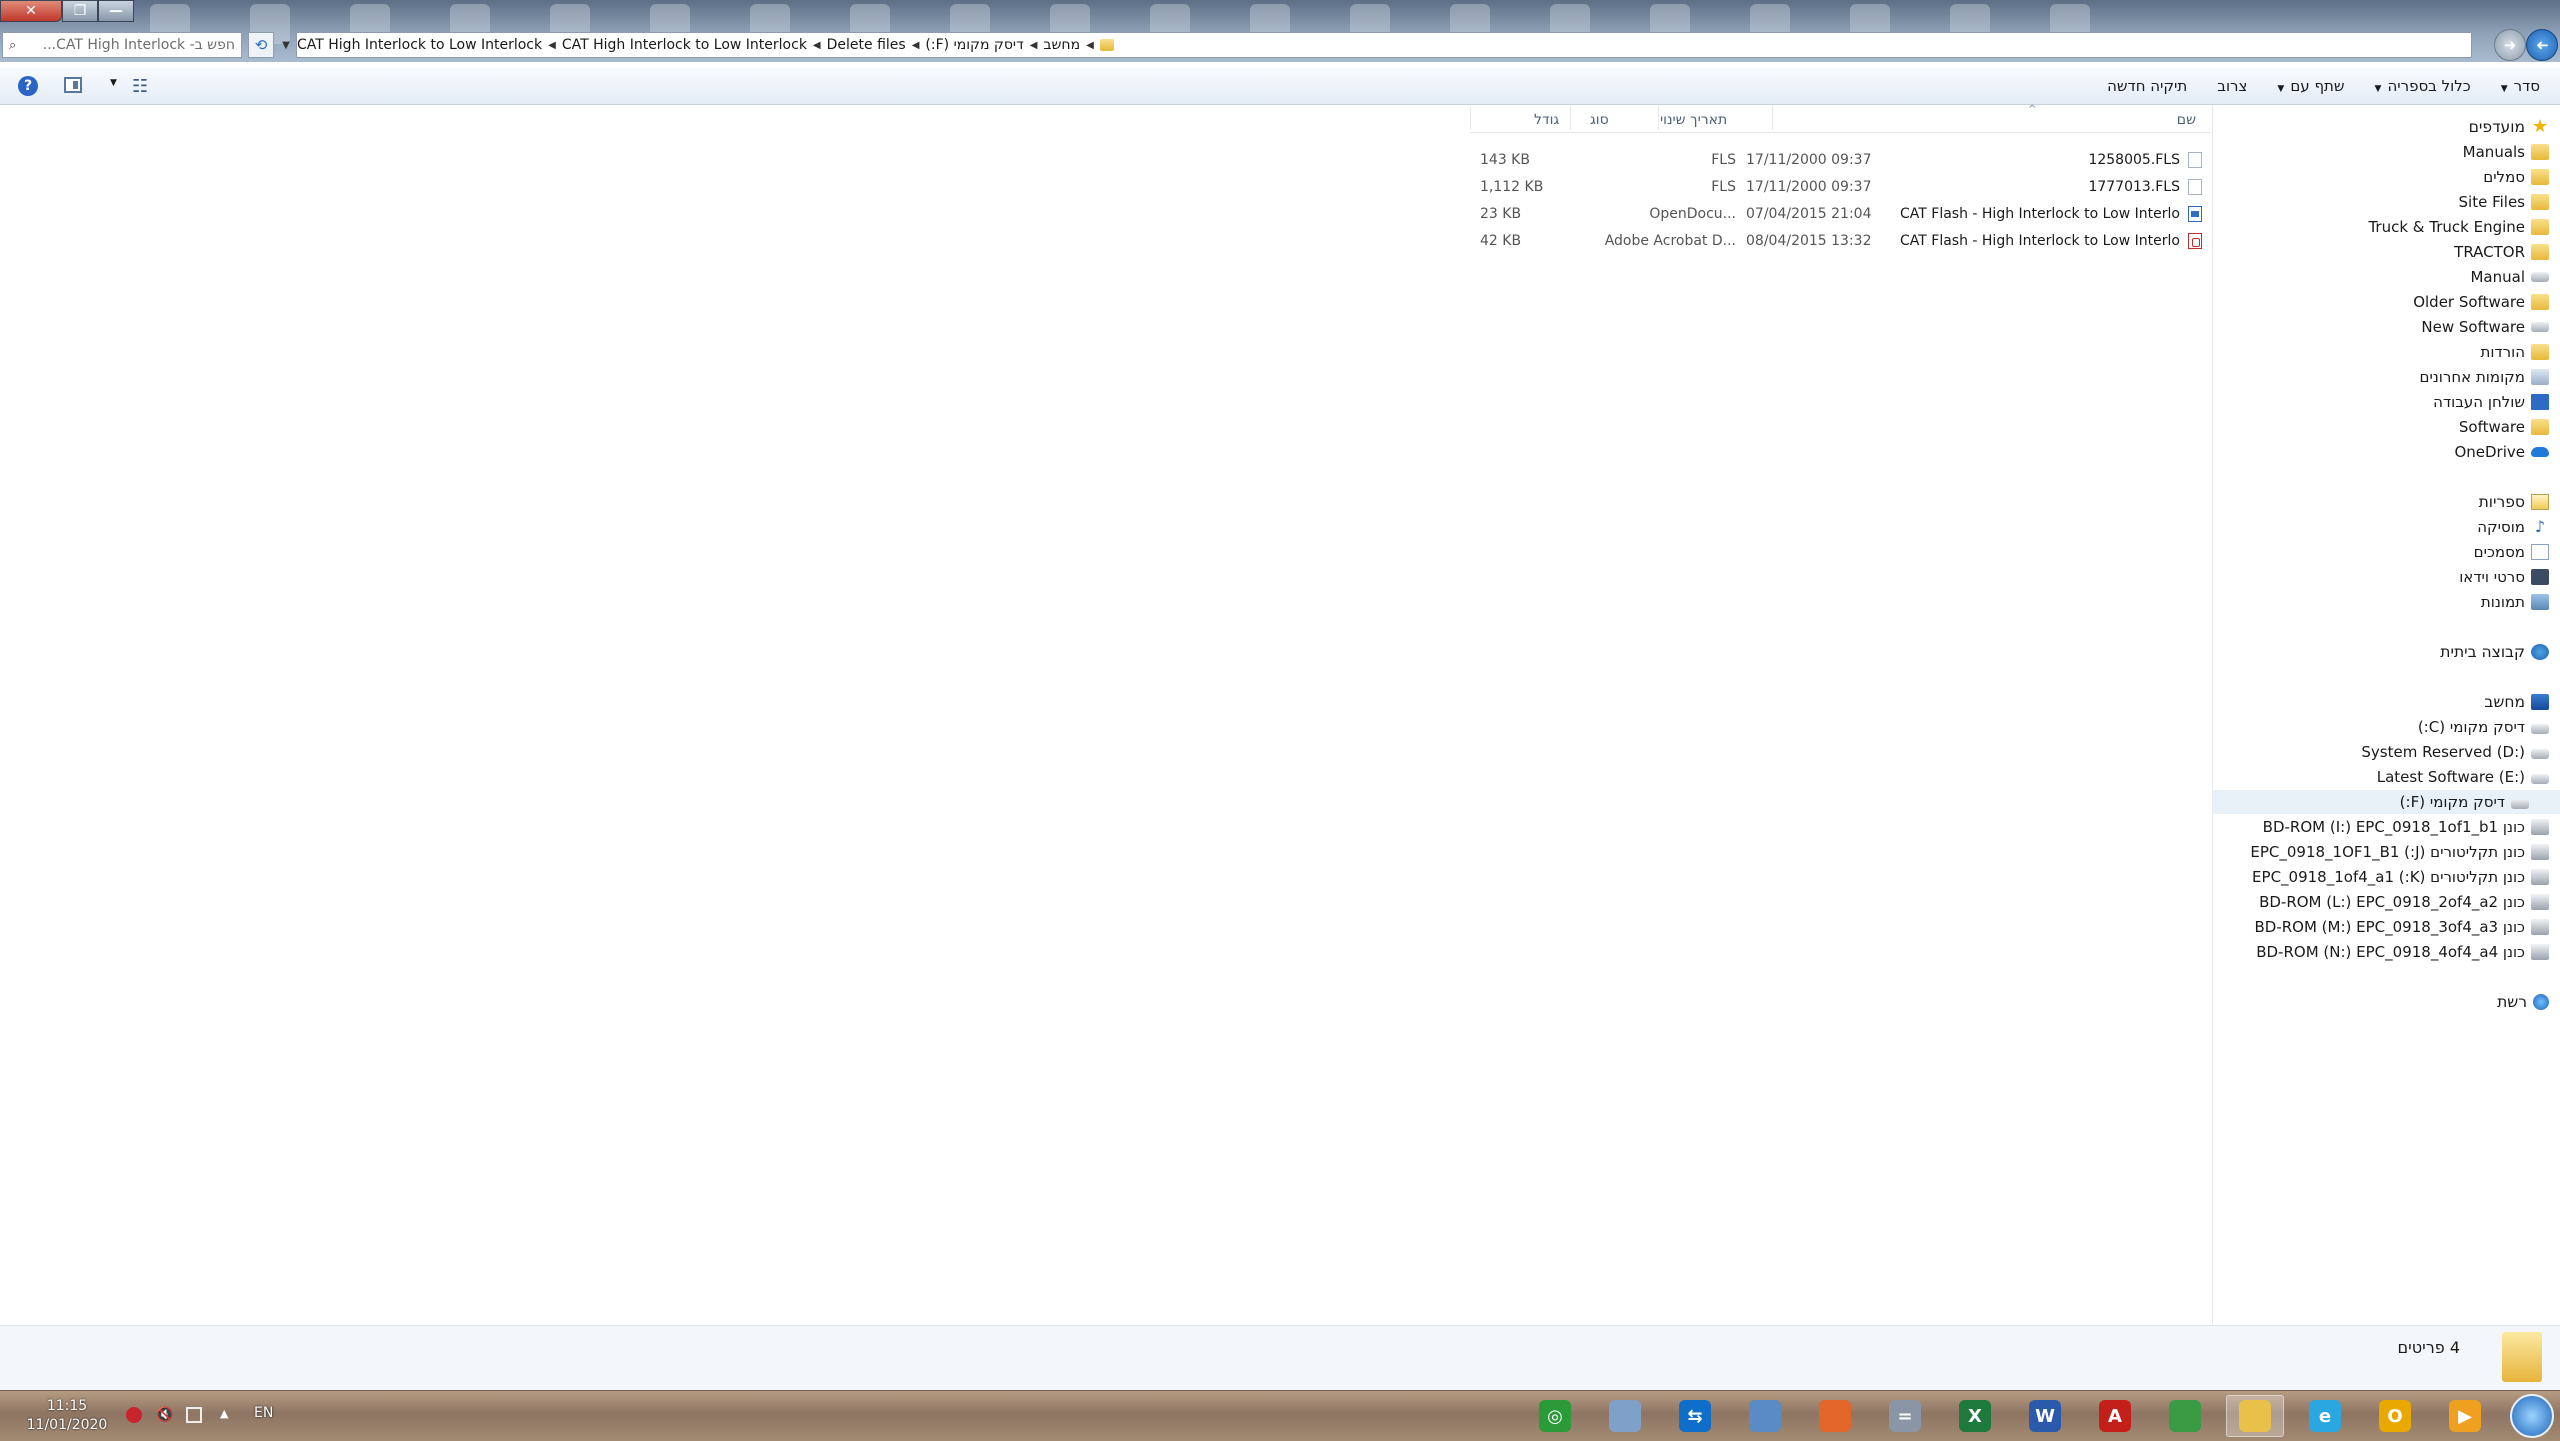 This screenshot has height=1441, width=2560. Describe the element at coordinates (2455, 752) in the screenshot. I see `nav-item-drive-d: System Reserved (D:)` at that location.